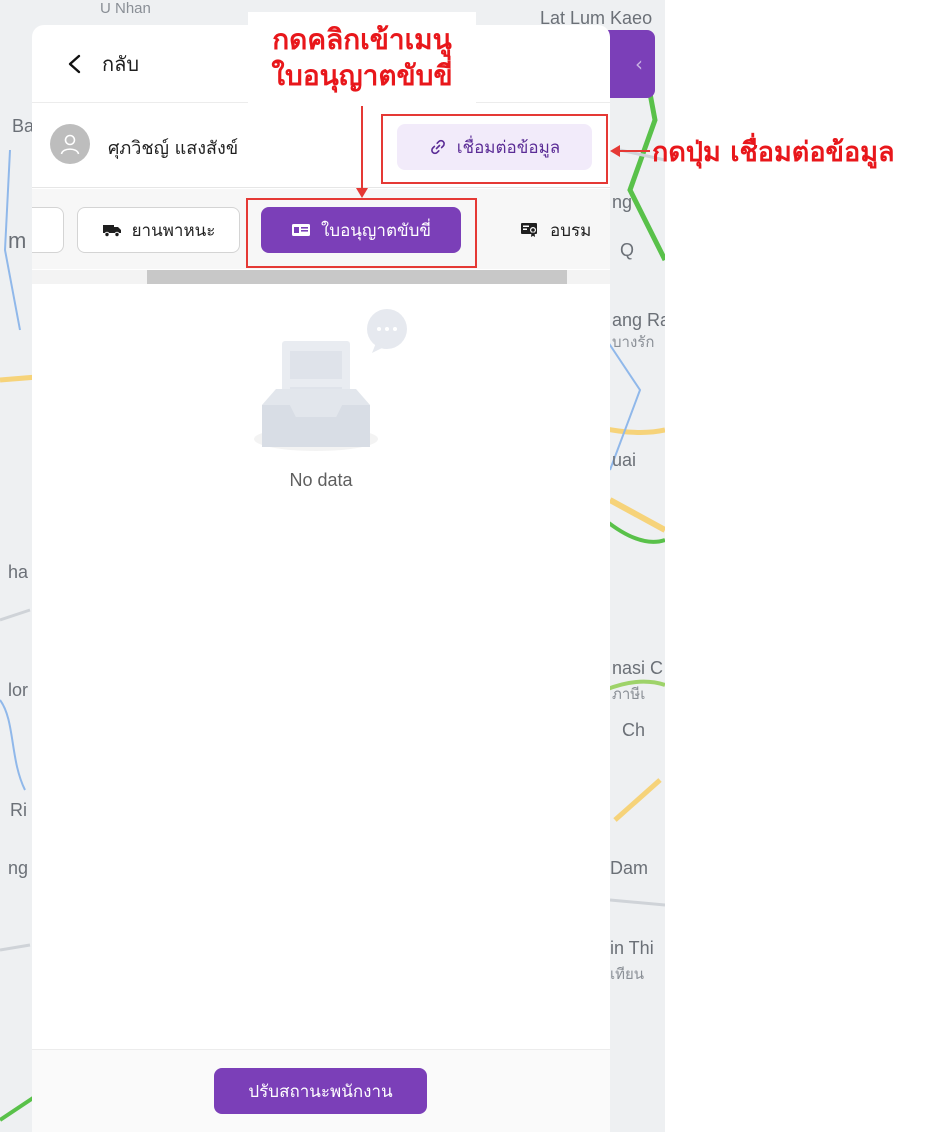  I want to click on map-label: lor, so click(18, 690).